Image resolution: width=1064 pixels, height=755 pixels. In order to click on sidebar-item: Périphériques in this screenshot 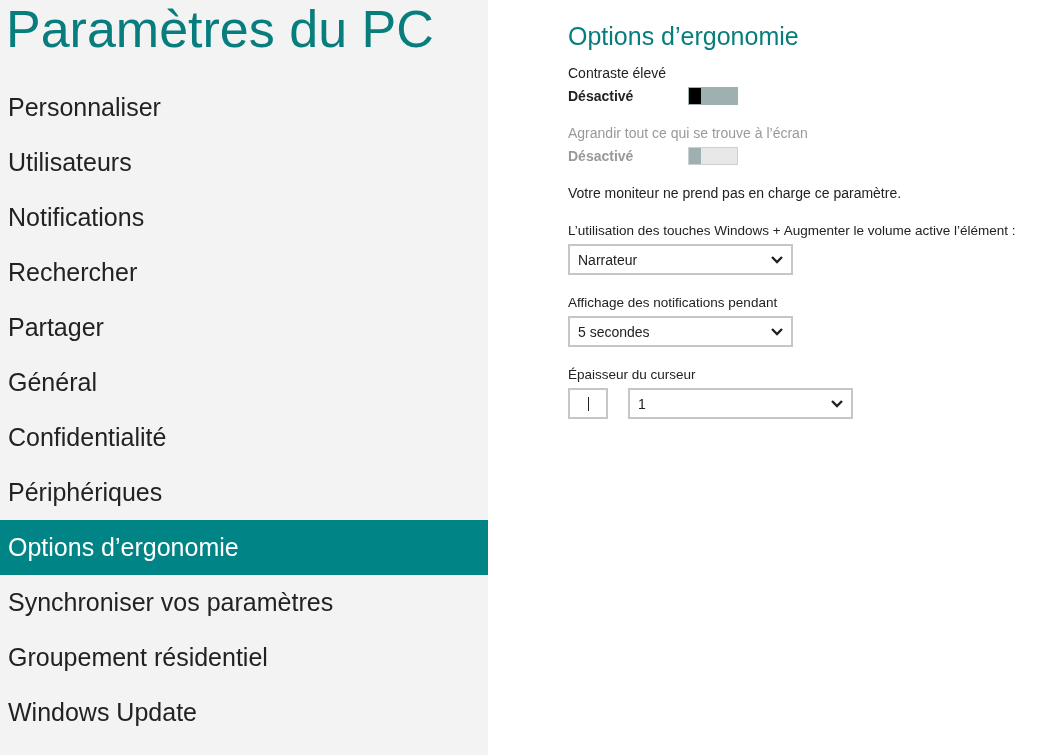, I will do `click(244, 492)`.